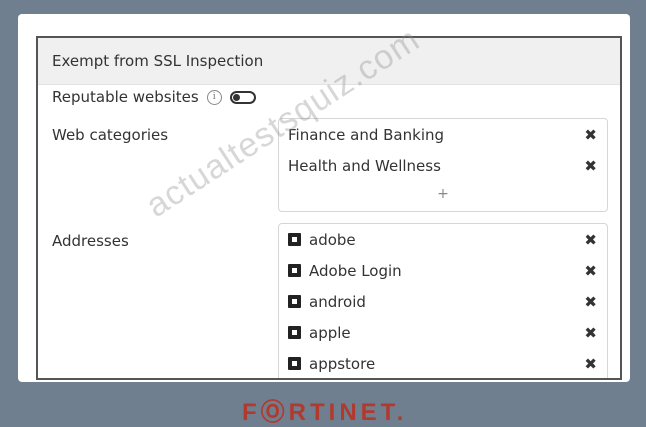 This screenshot has height=427, width=646. What do you see at coordinates (329, 61) in the screenshot?
I see `panel-title: Exempt from SSL Inspection` at bounding box center [329, 61].